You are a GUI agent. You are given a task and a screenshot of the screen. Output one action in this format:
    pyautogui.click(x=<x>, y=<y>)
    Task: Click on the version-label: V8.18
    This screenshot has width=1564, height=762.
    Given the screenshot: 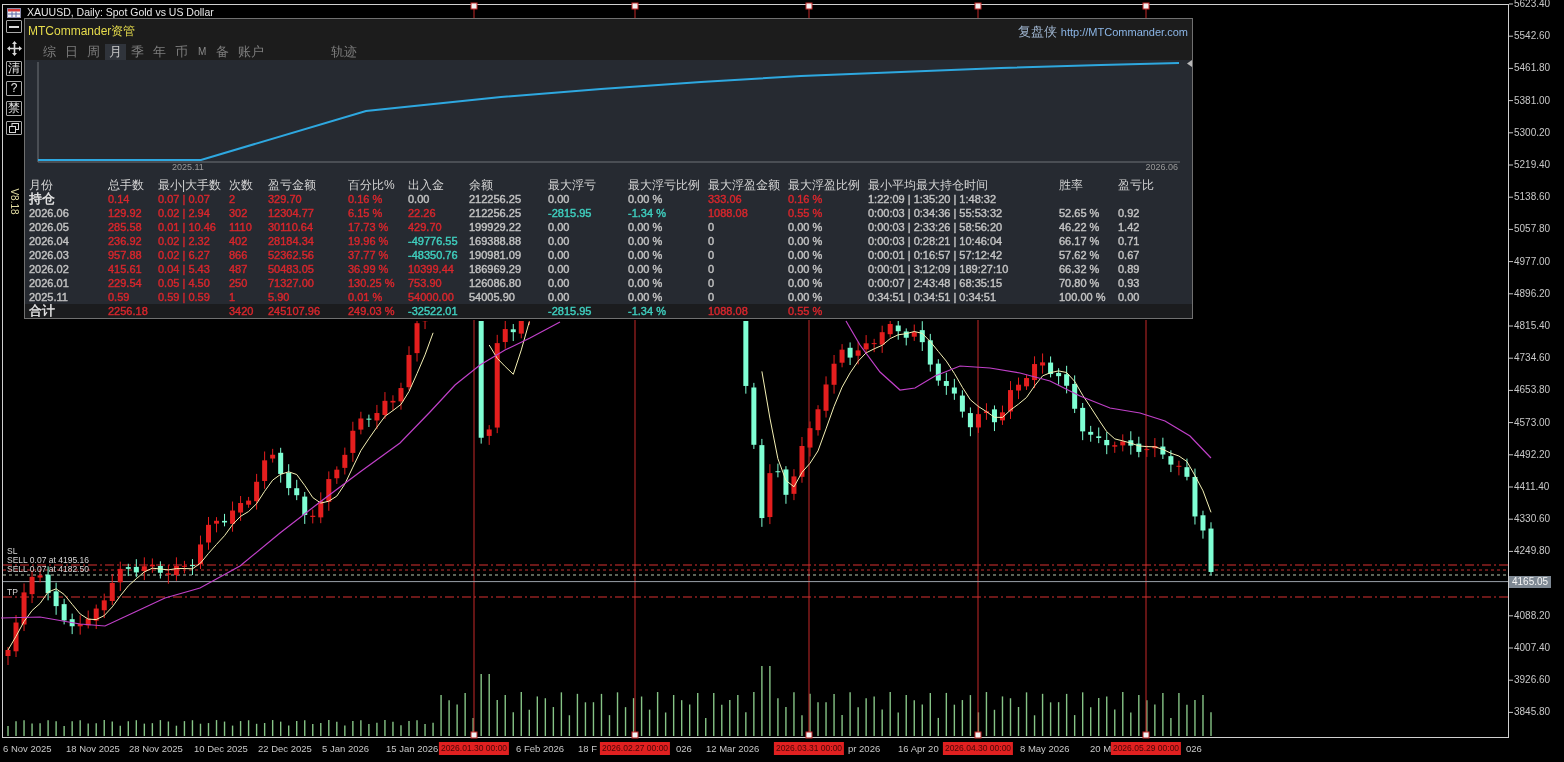 What is the action you would take?
    pyautogui.click(x=14, y=202)
    